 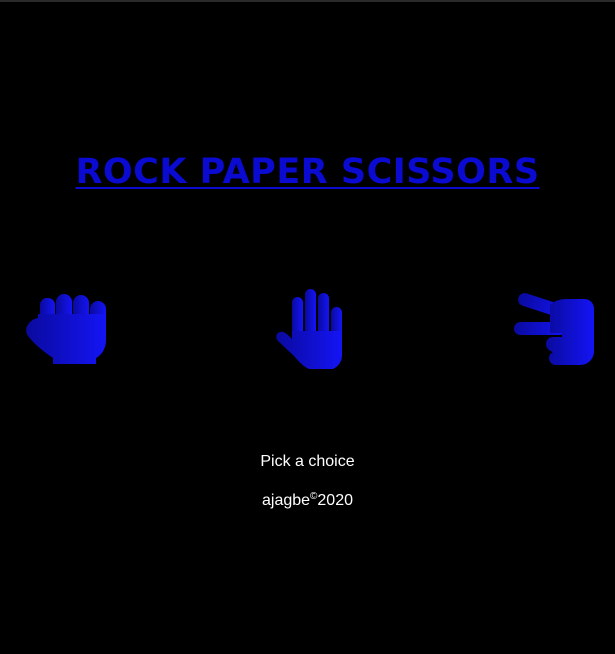 I want to click on footer-credit: ajagbe©2020, so click(x=307, y=501).